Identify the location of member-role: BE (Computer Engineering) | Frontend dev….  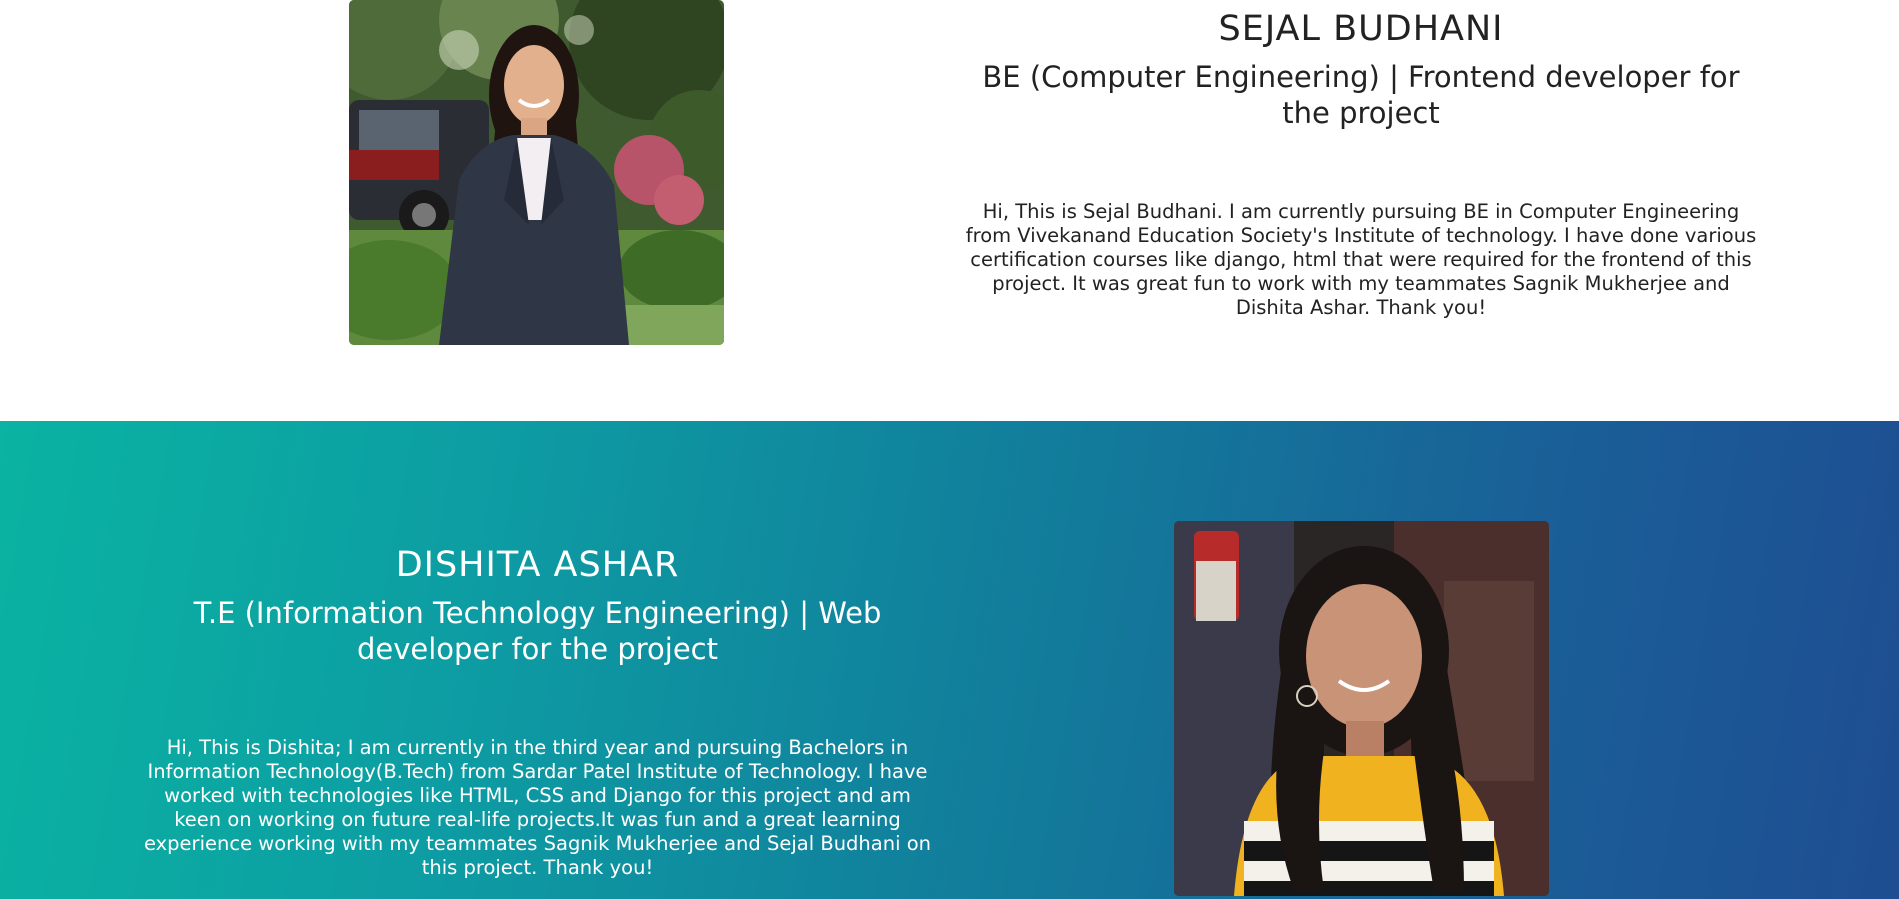
(1361, 95).